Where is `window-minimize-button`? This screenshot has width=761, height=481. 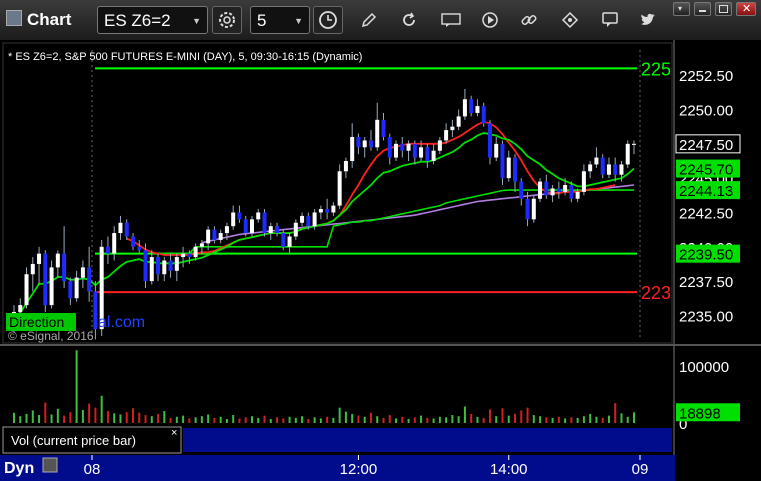
window-minimize-button is located at coordinates (702, 9).